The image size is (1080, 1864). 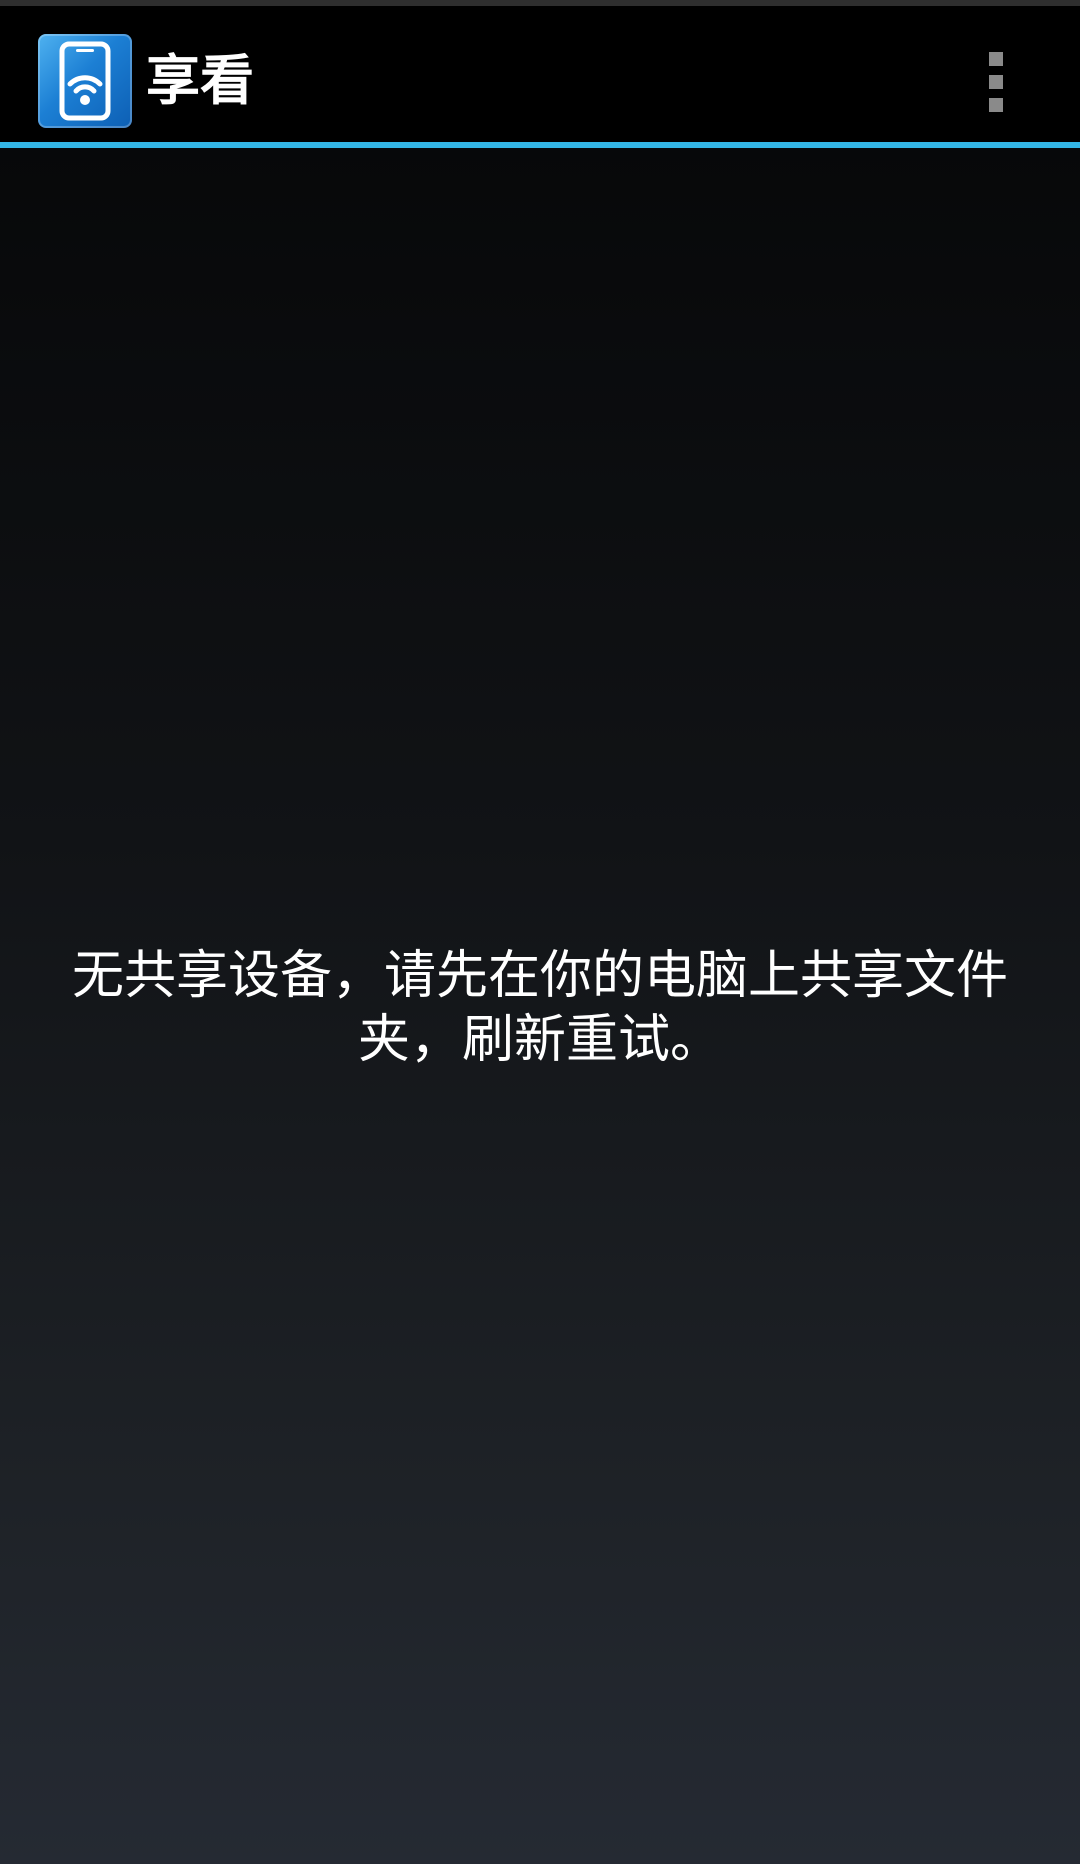 What do you see at coordinates (85, 81) in the screenshot?
I see `wifi-phone-icon` at bounding box center [85, 81].